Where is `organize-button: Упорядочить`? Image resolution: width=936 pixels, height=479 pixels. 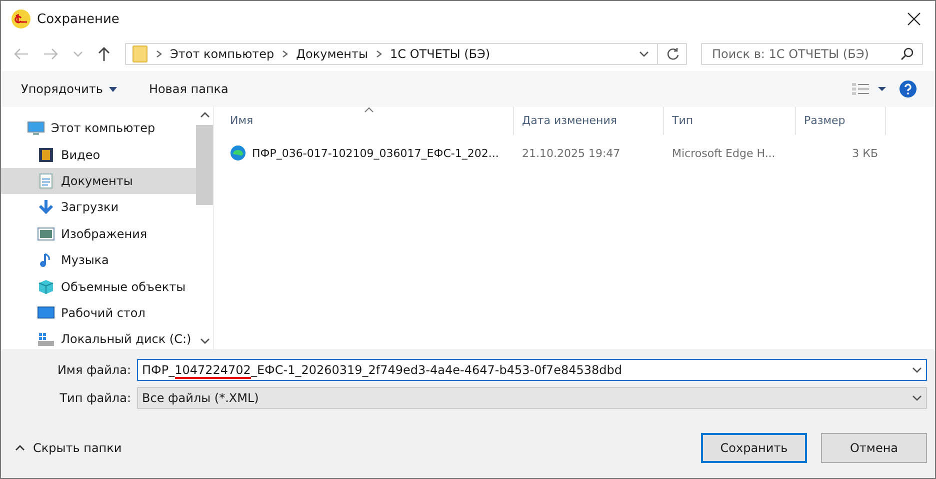
organize-button: Упорядочить is located at coordinates (69, 89).